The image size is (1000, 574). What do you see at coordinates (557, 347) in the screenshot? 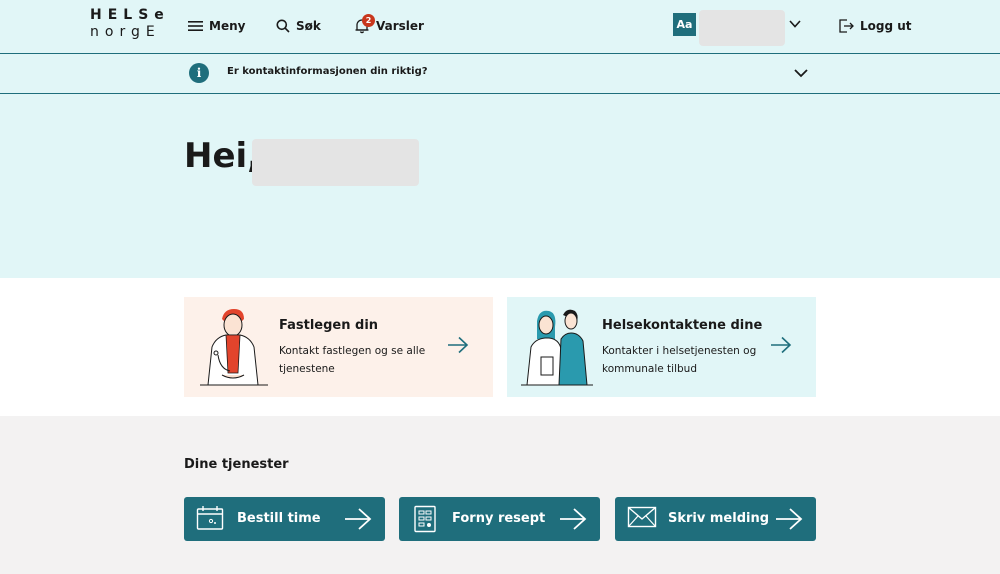
I see `health-workers-illustration-icon` at bounding box center [557, 347].